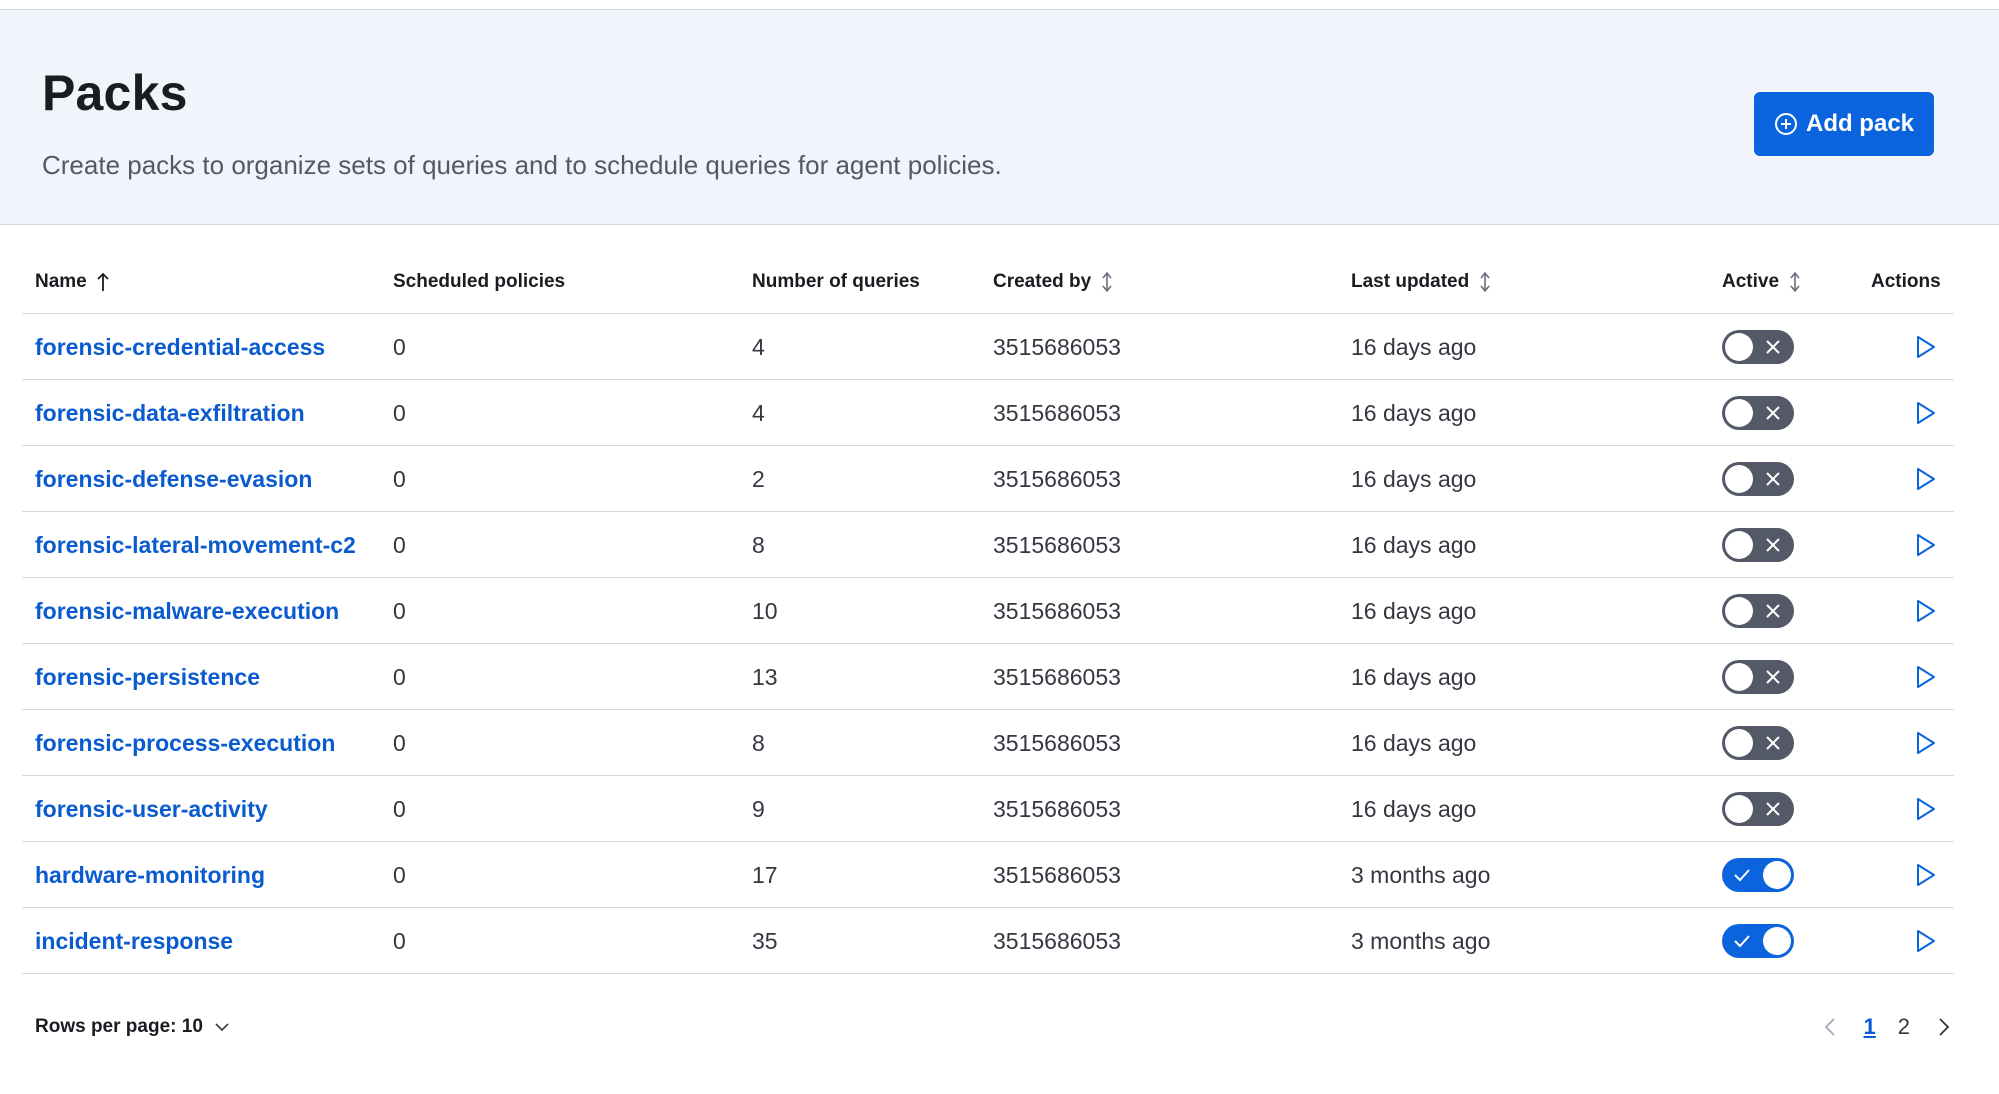 This screenshot has width=1999, height=1094. I want to click on pack-name-link: forensic-credential-access, so click(180, 347).